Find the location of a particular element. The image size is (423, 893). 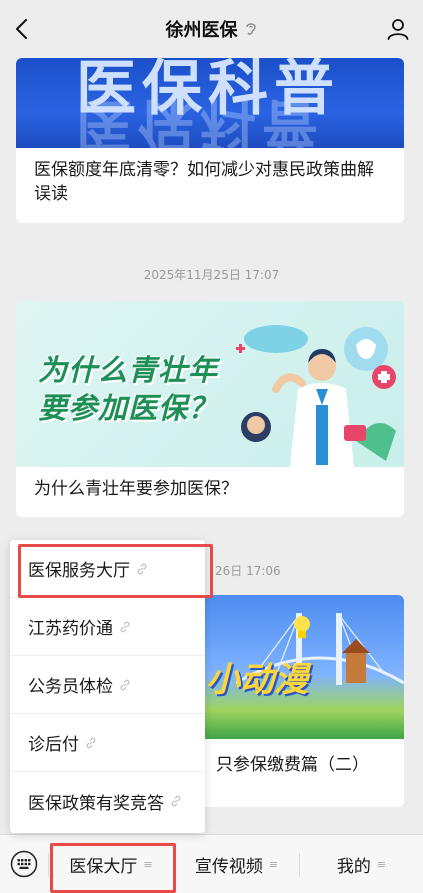

article-title: 为什么青壮年要参加医保？ is located at coordinates (136, 489).